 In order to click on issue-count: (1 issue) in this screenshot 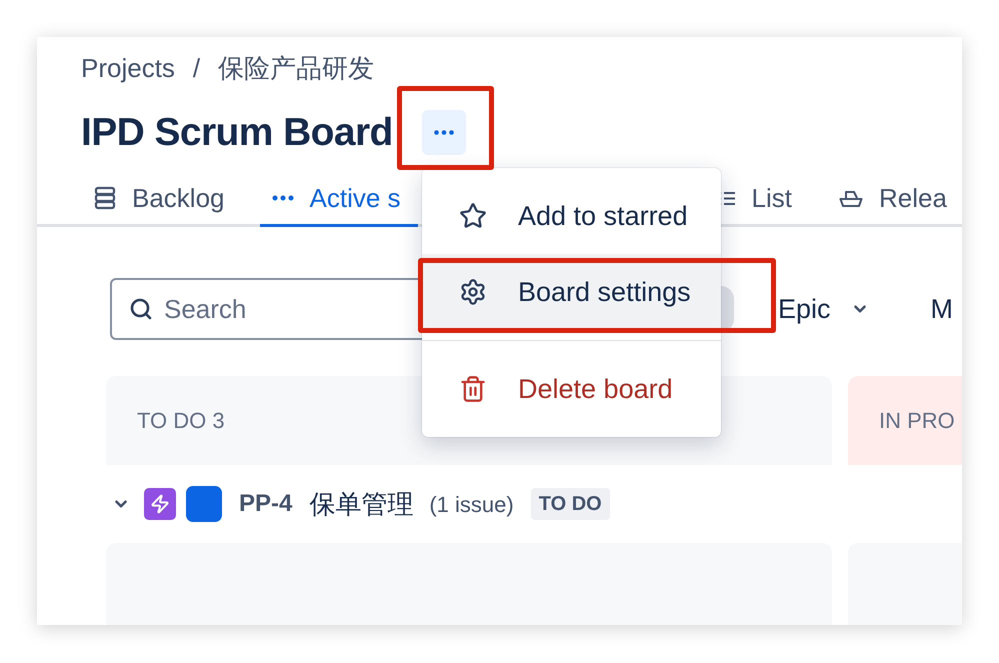, I will do `click(471, 504)`.